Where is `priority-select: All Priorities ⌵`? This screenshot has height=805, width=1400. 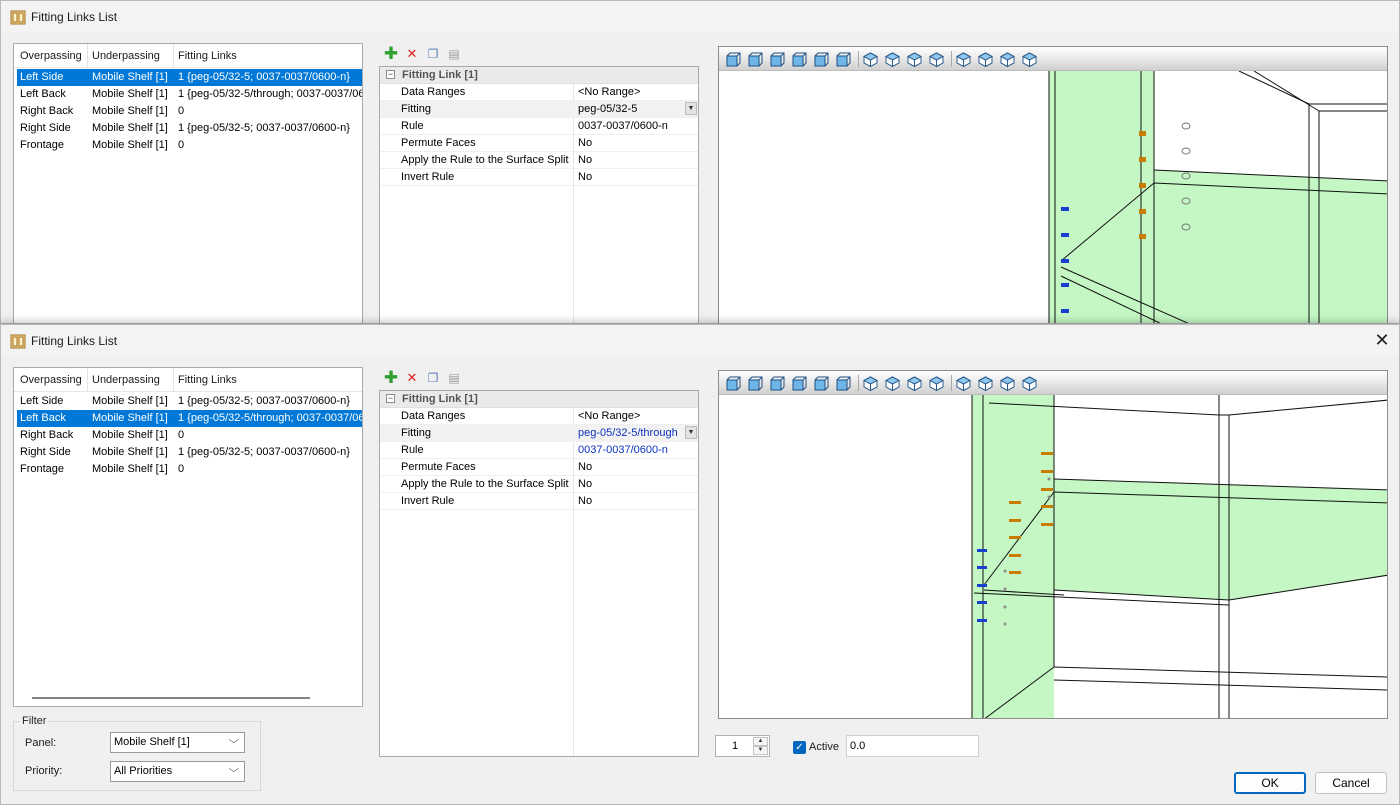
priority-select: All Priorities ⌵ is located at coordinates (177, 771).